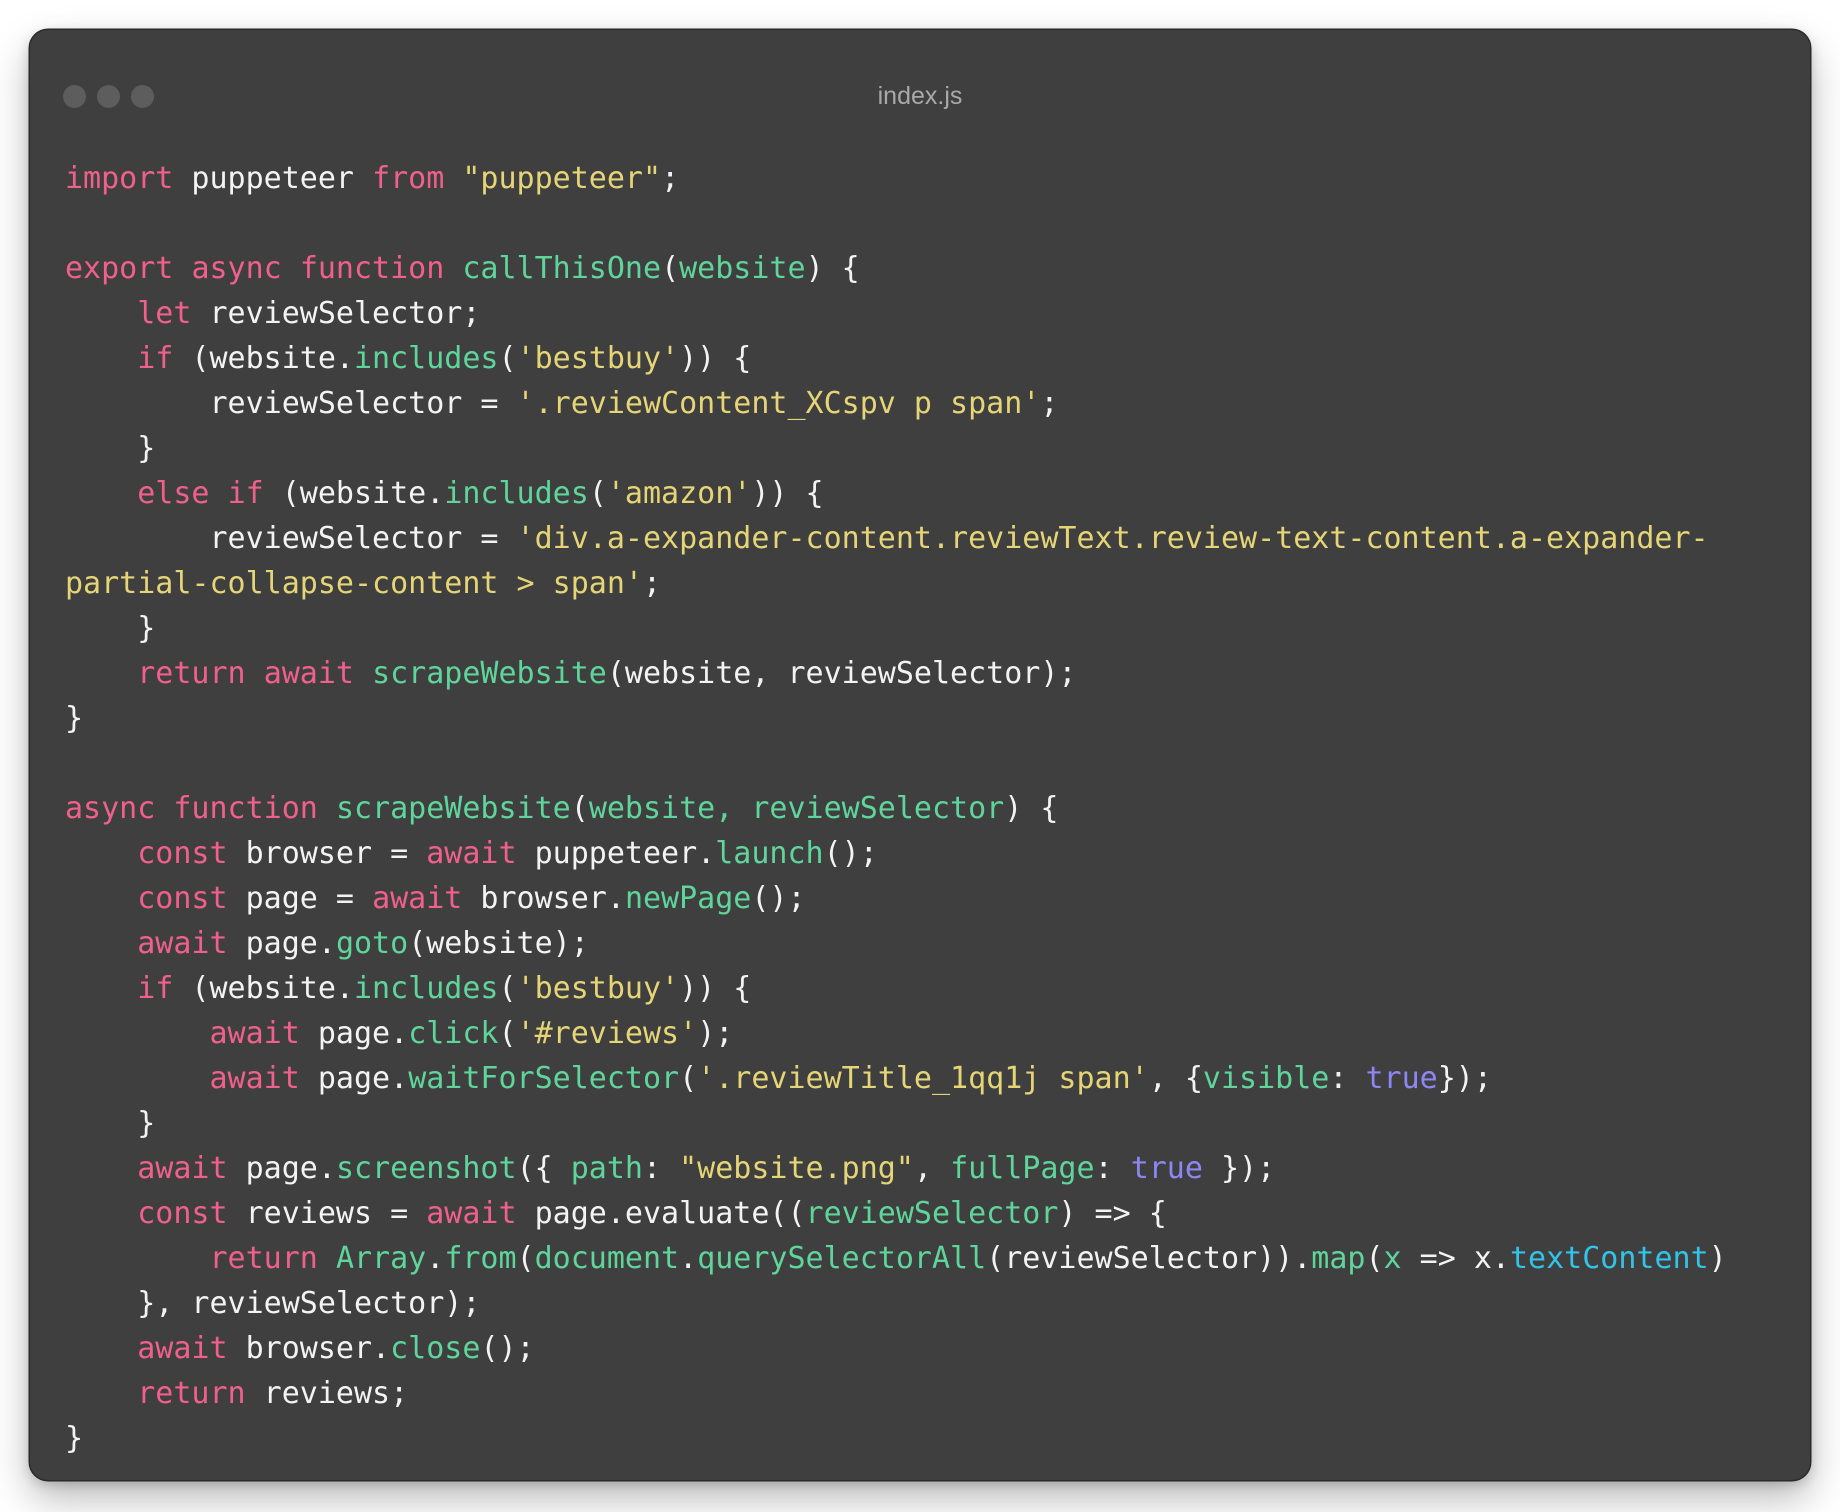 The height and width of the screenshot is (1512, 1840). Describe the element at coordinates (300, 898) in the screenshot. I see `code-token: page =` at that location.